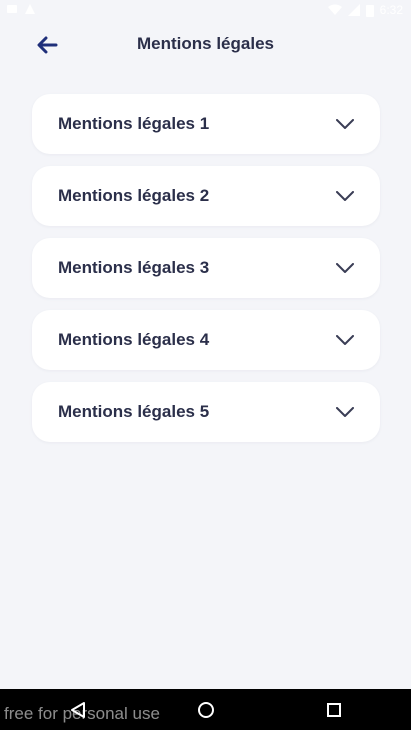 The image size is (411, 730). What do you see at coordinates (30, 9) in the screenshot?
I see `warning-icon` at bounding box center [30, 9].